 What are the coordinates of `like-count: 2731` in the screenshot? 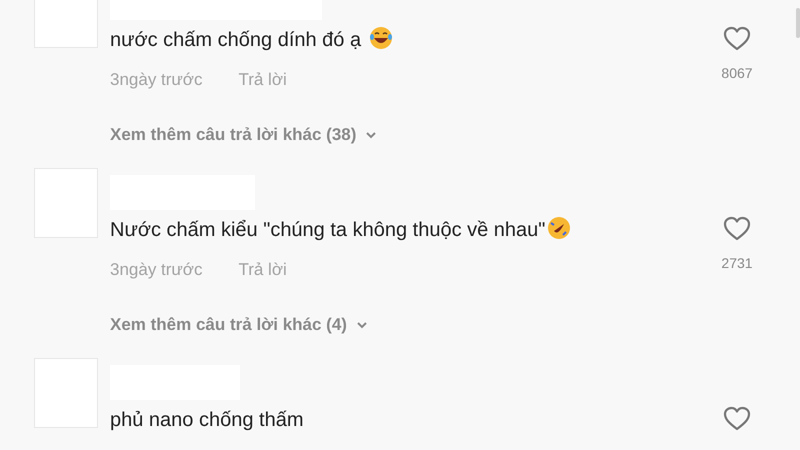 It's located at (737, 263).